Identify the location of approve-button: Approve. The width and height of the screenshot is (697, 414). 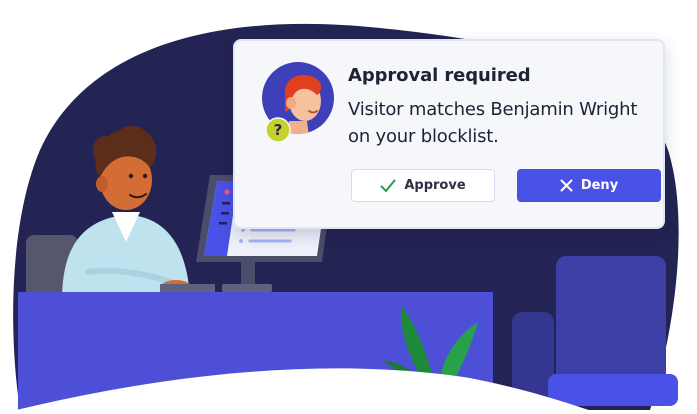
(423, 185).